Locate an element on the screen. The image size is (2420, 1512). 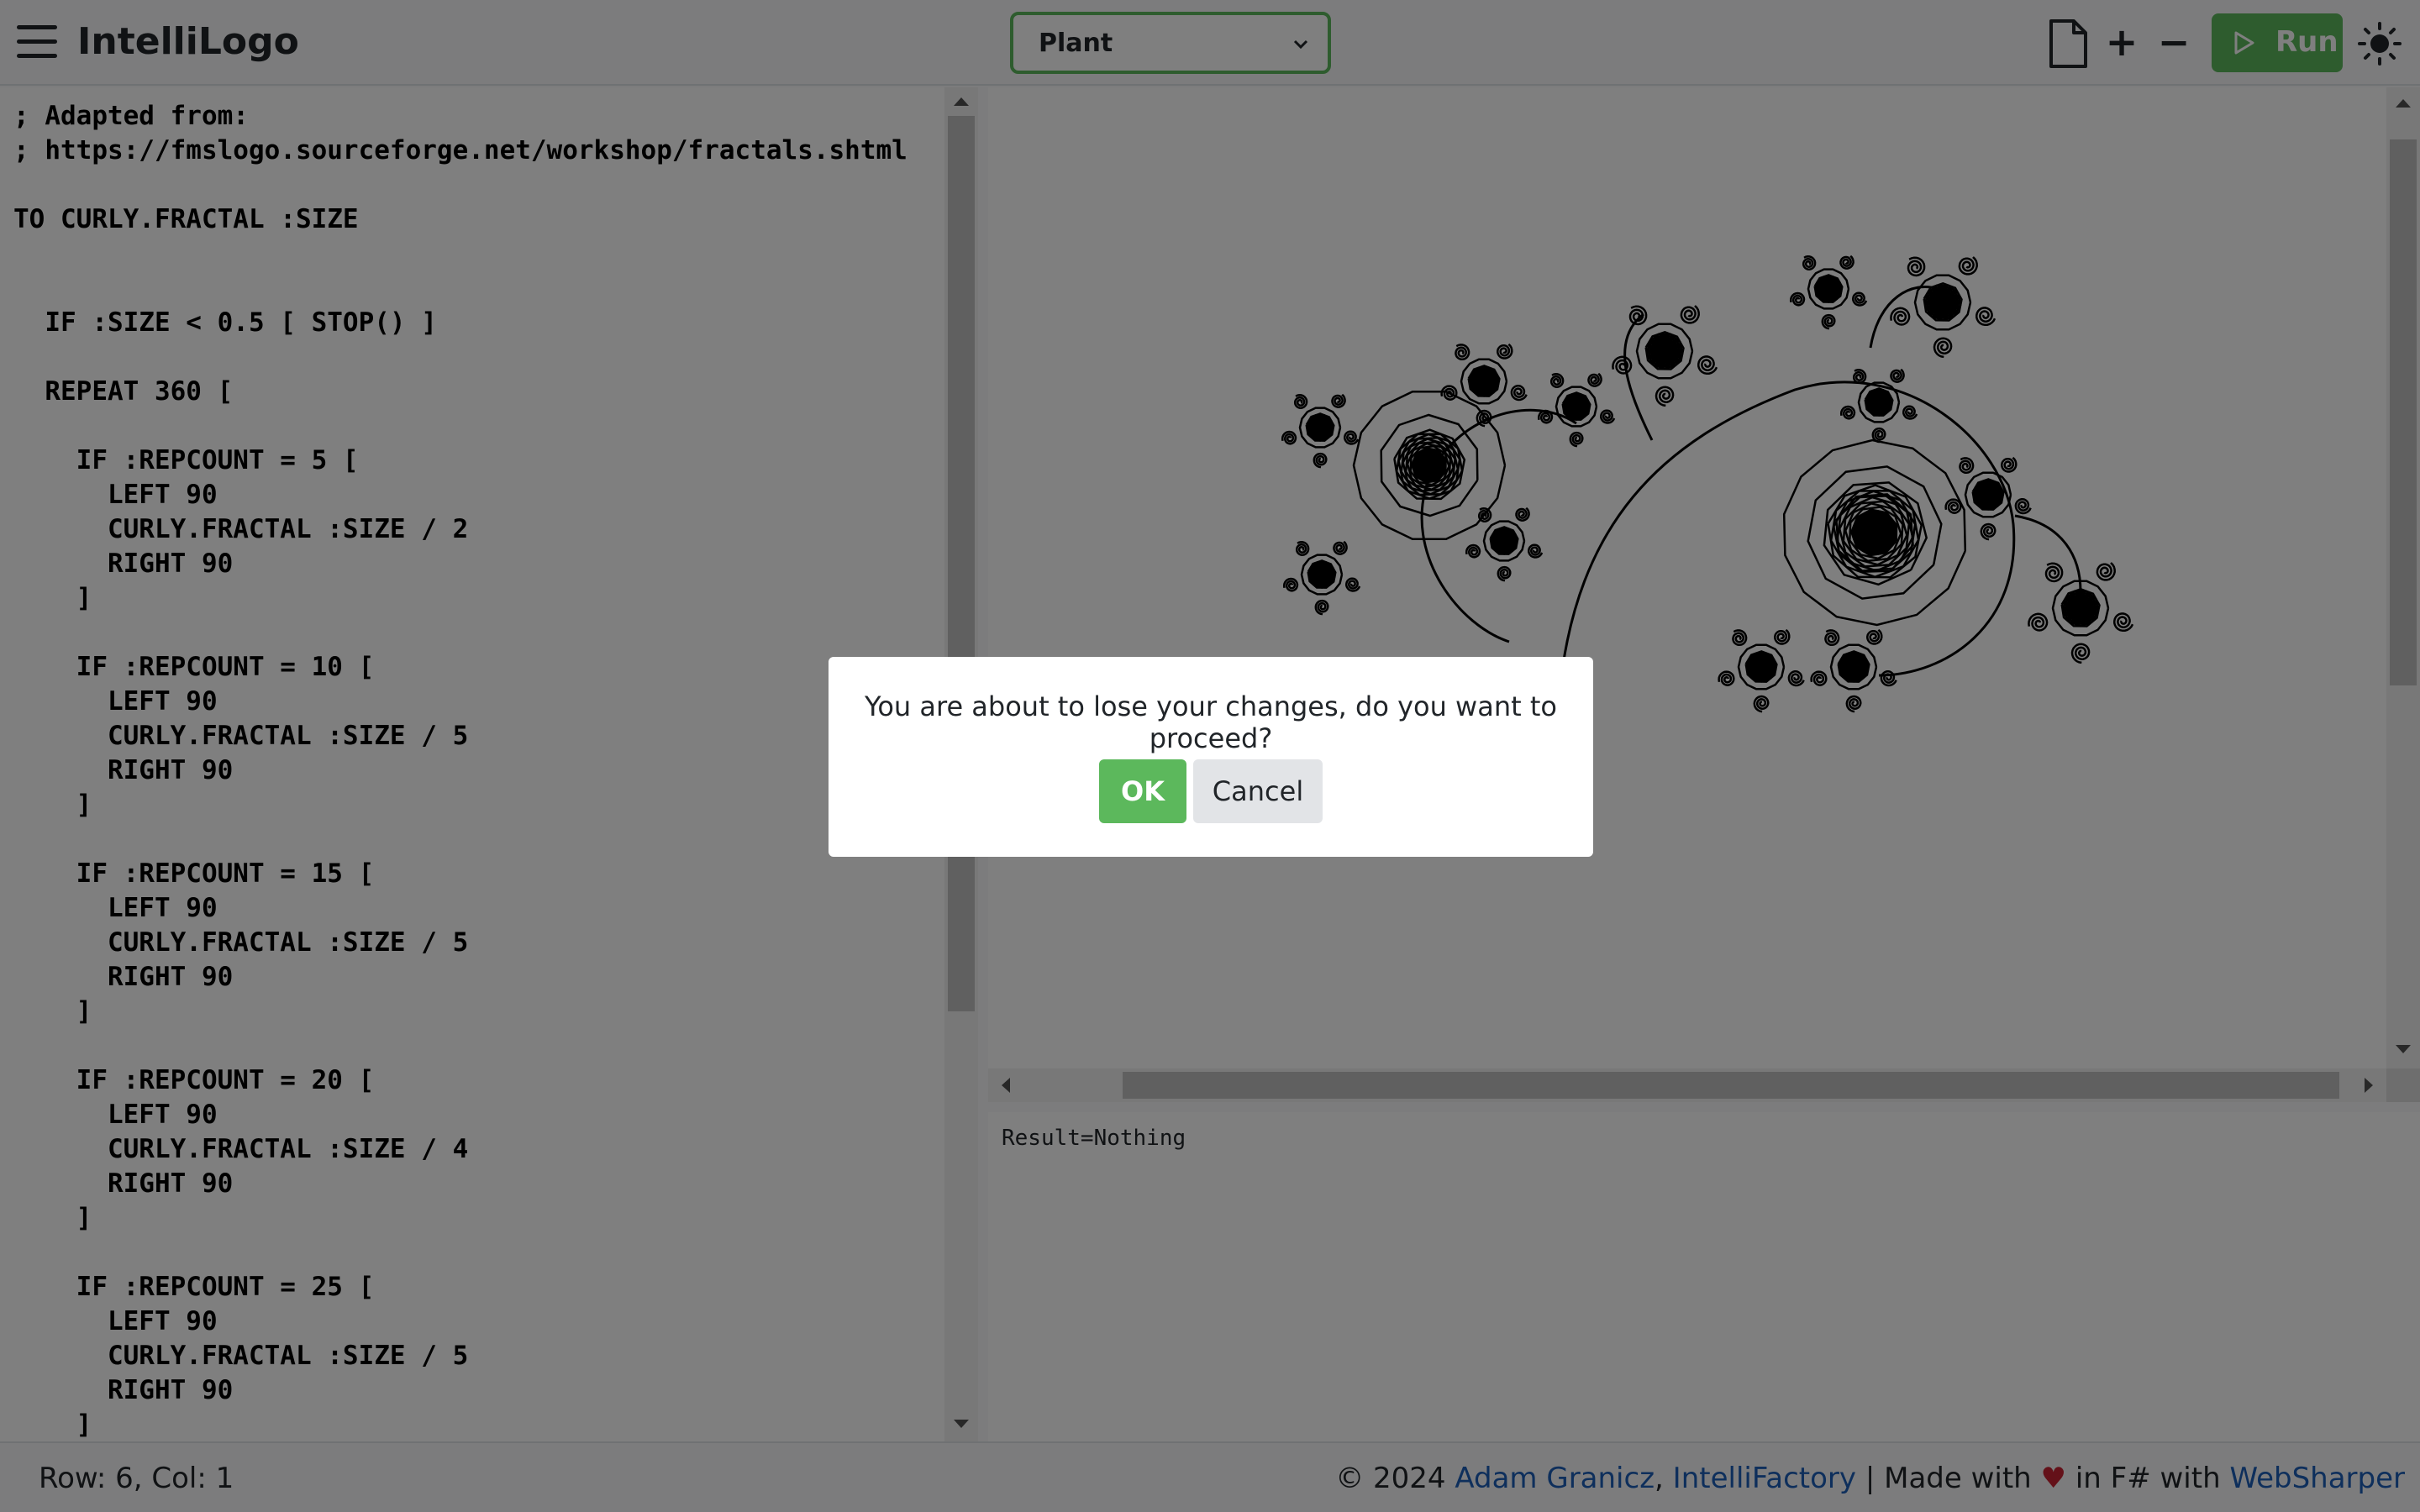
ok-button: OK is located at coordinates (1142, 791).